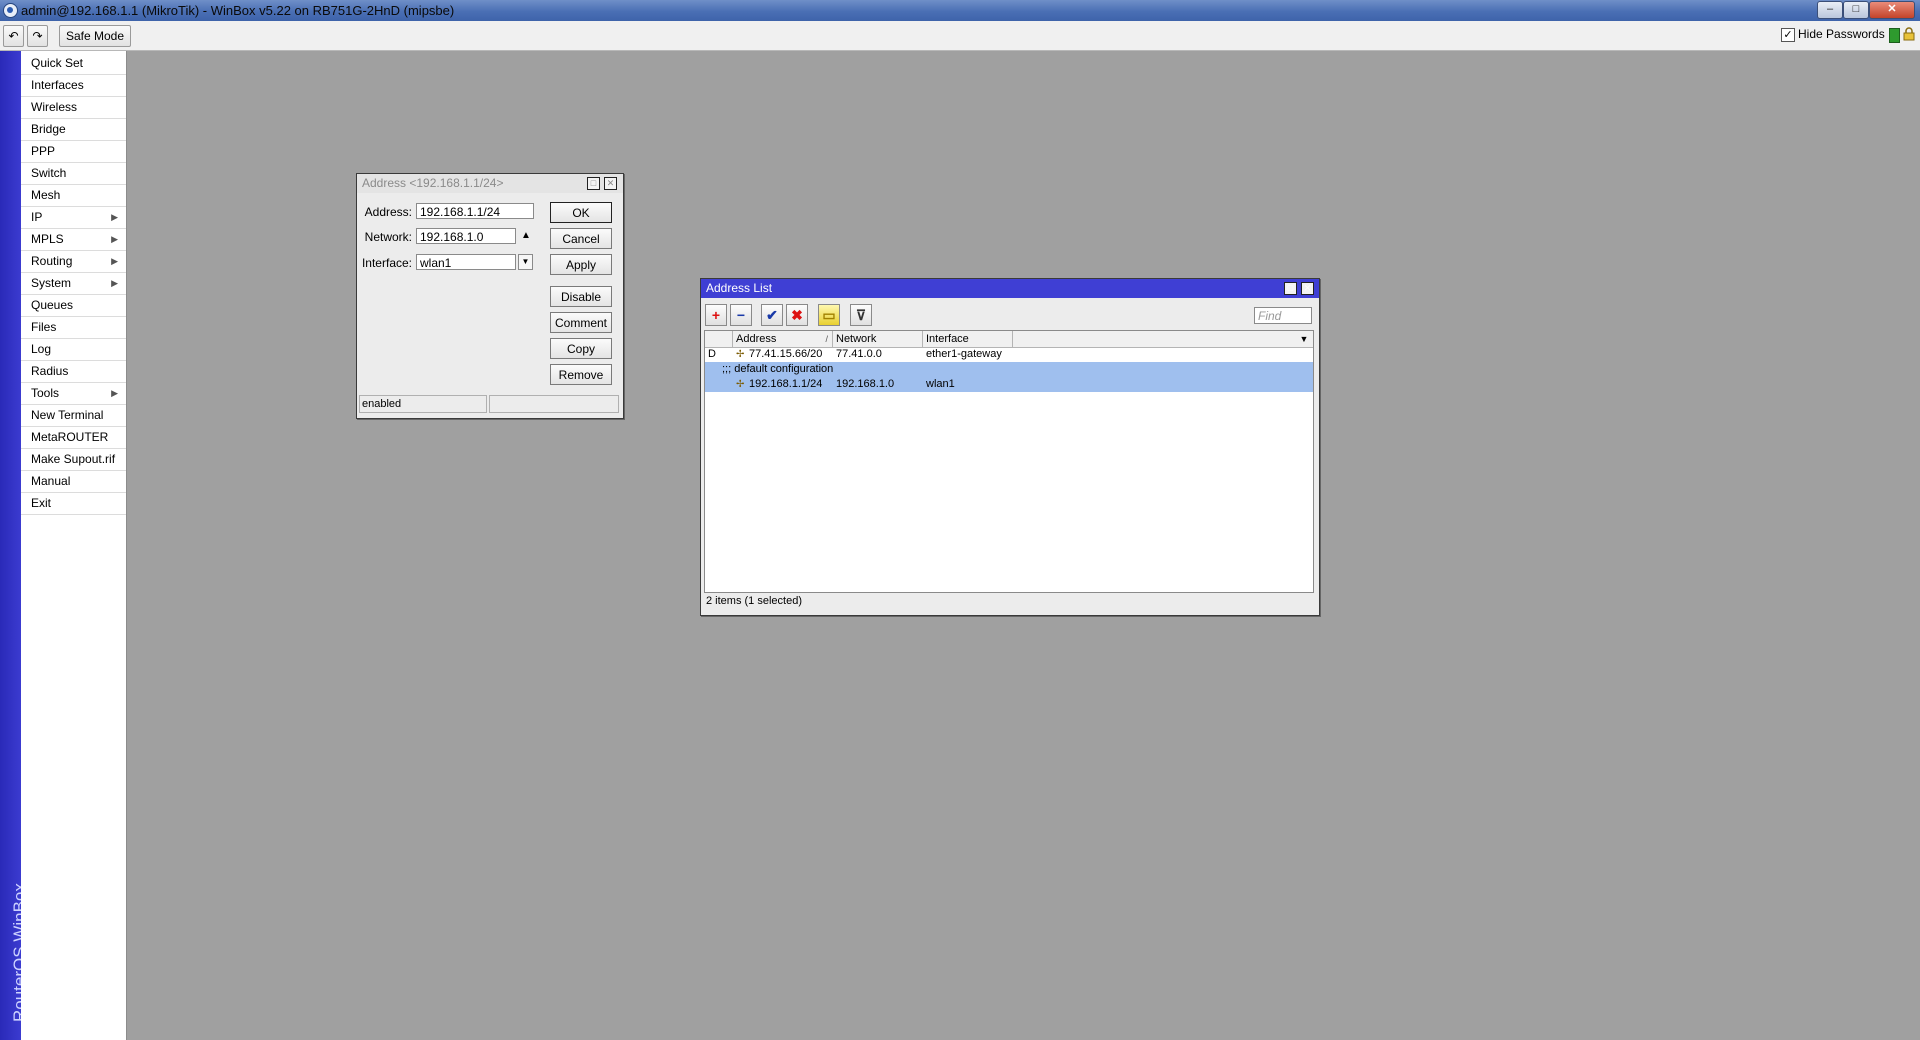 The image size is (1920, 1040). I want to click on hide-passwords-label: Hide Passwords, so click(1841, 34).